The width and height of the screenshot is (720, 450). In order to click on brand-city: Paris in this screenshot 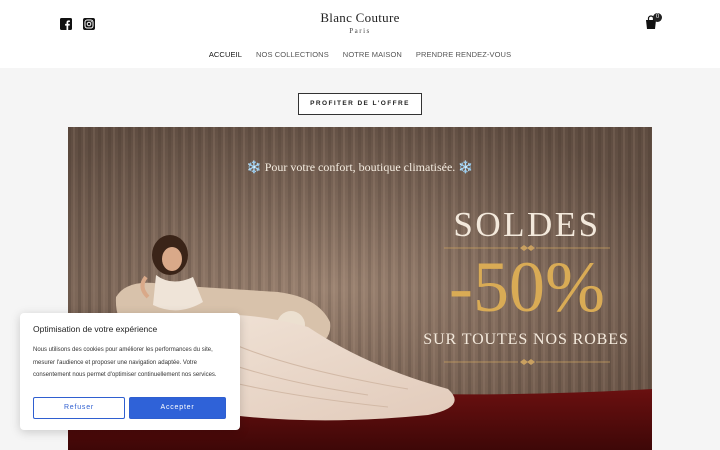, I will do `click(360, 31)`.